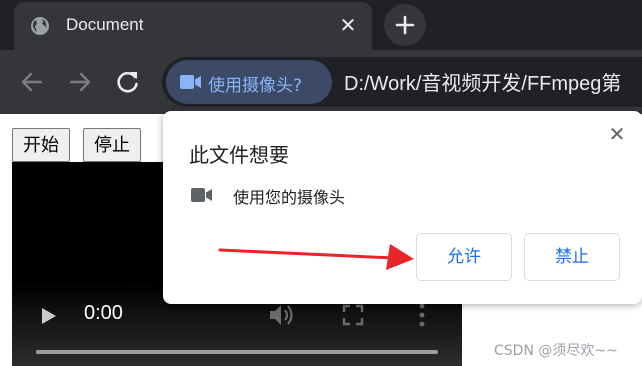 The width and height of the screenshot is (642, 366). I want to click on more-options-button, so click(422, 317).